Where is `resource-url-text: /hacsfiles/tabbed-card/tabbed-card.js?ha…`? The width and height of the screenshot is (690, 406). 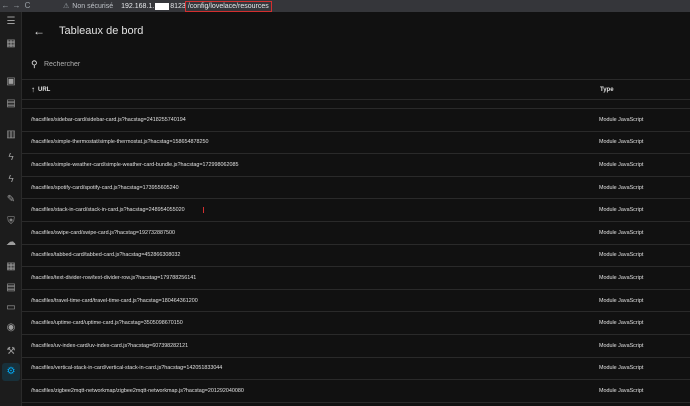 resource-url-text: /hacsfiles/tabbed-card/tabbed-card.js?ha… is located at coordinates (106, 255).